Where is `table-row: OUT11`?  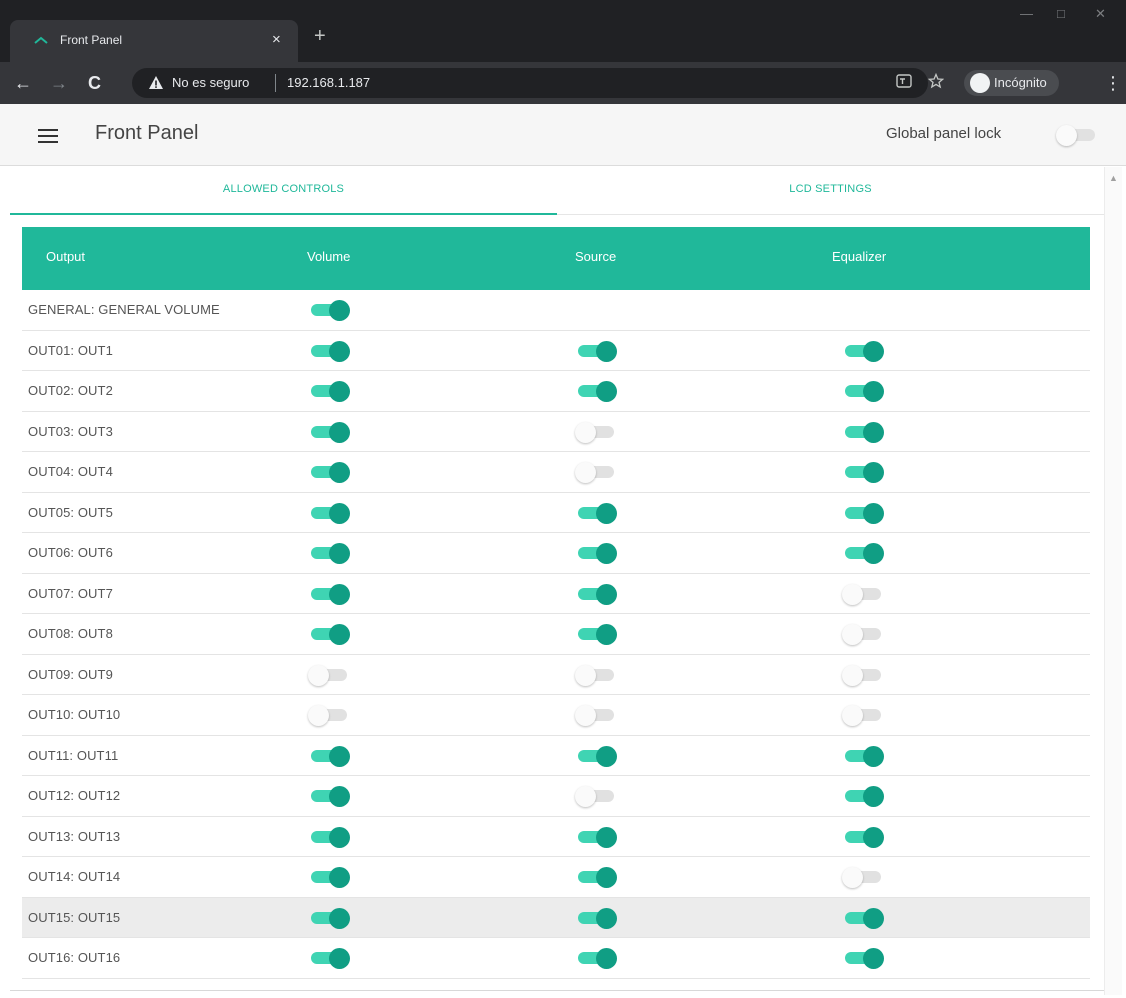 table-row: OUT11 is located at coordinates (556, 756).